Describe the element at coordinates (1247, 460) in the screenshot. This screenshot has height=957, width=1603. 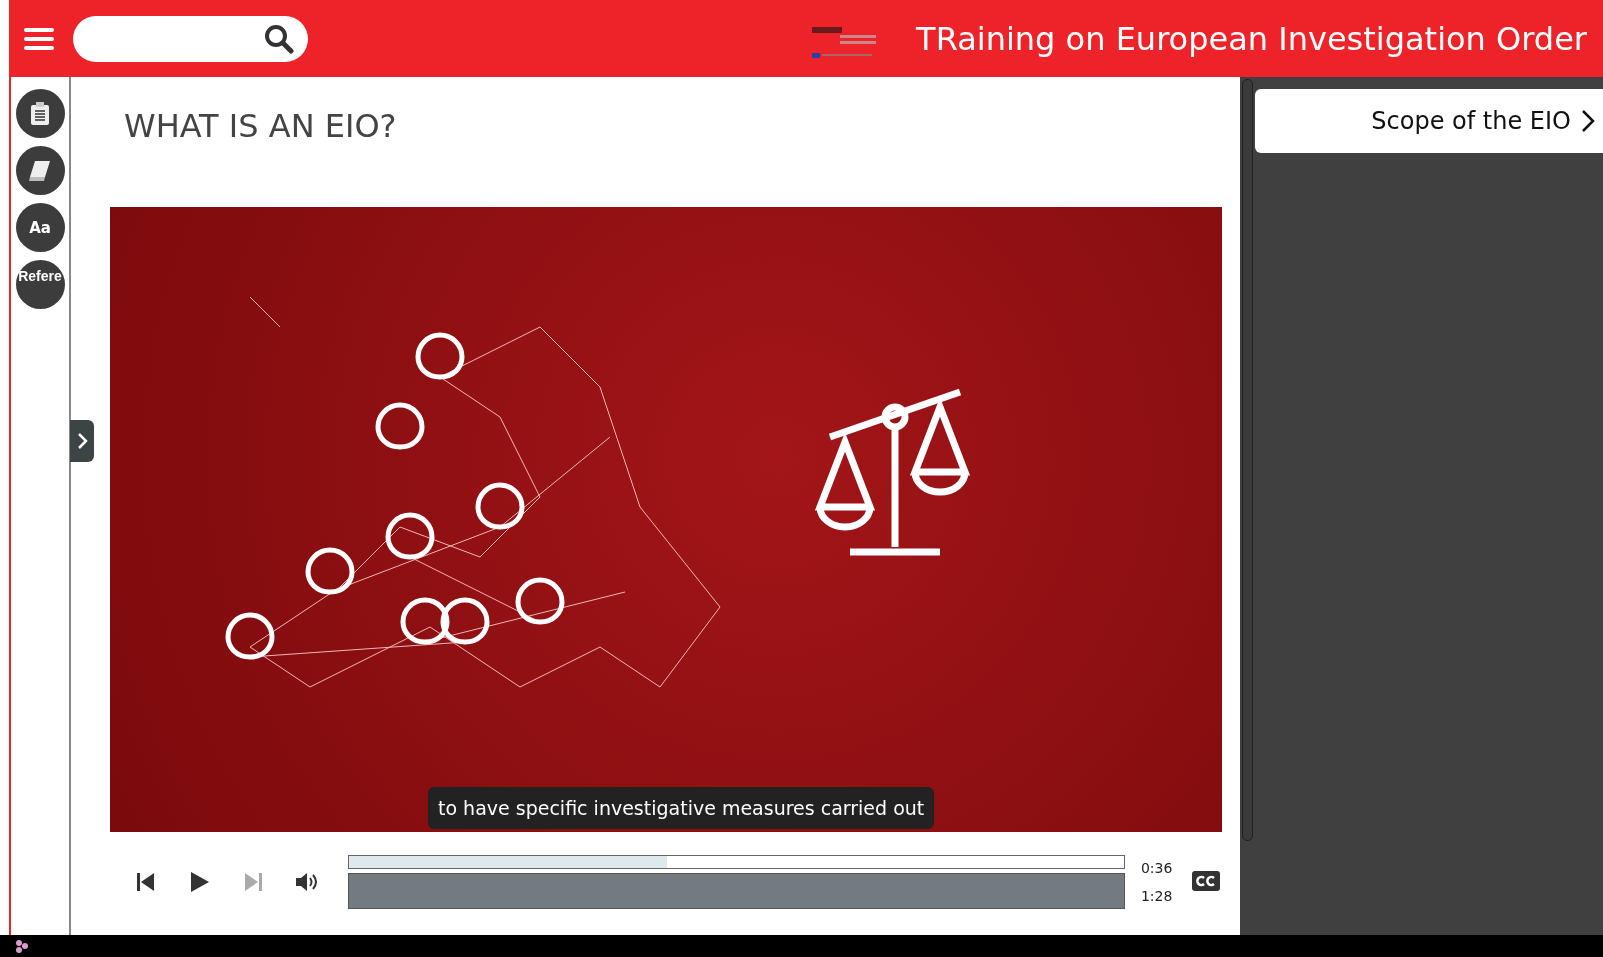
I see `scrollbar-thumb` at that location.